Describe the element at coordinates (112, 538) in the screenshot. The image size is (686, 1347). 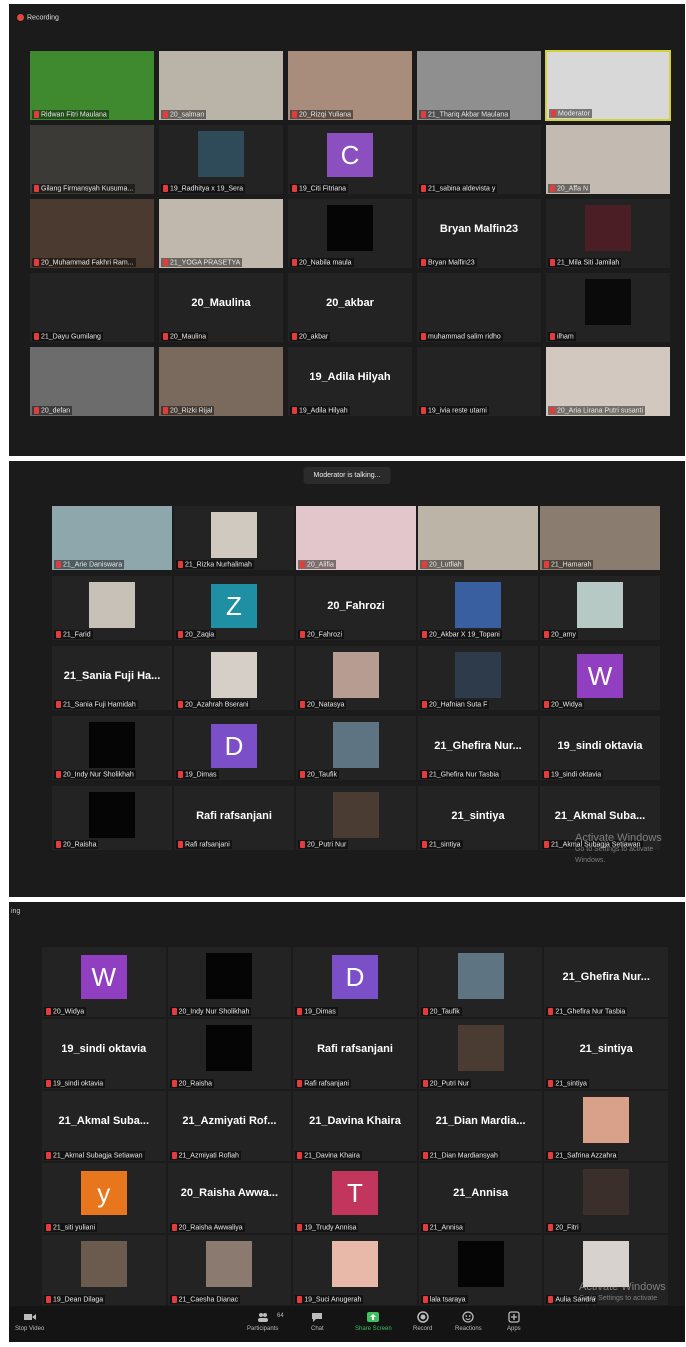
I see `participant-tile: 21_Arie Daniswara` at that location.